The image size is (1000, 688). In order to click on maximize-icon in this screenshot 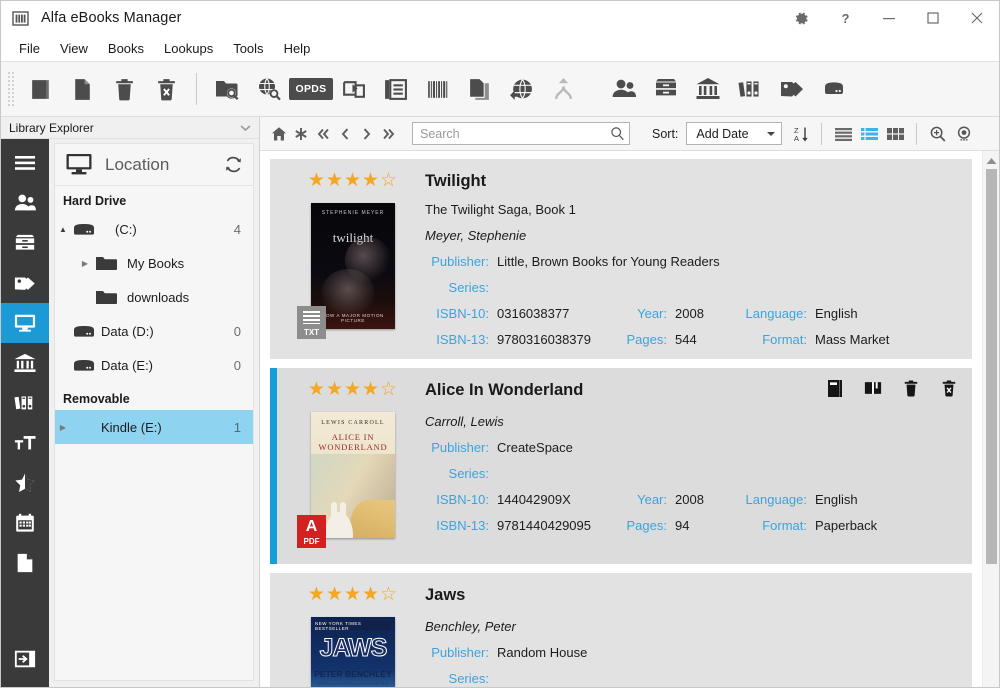, I will do `click(933, 18)`.